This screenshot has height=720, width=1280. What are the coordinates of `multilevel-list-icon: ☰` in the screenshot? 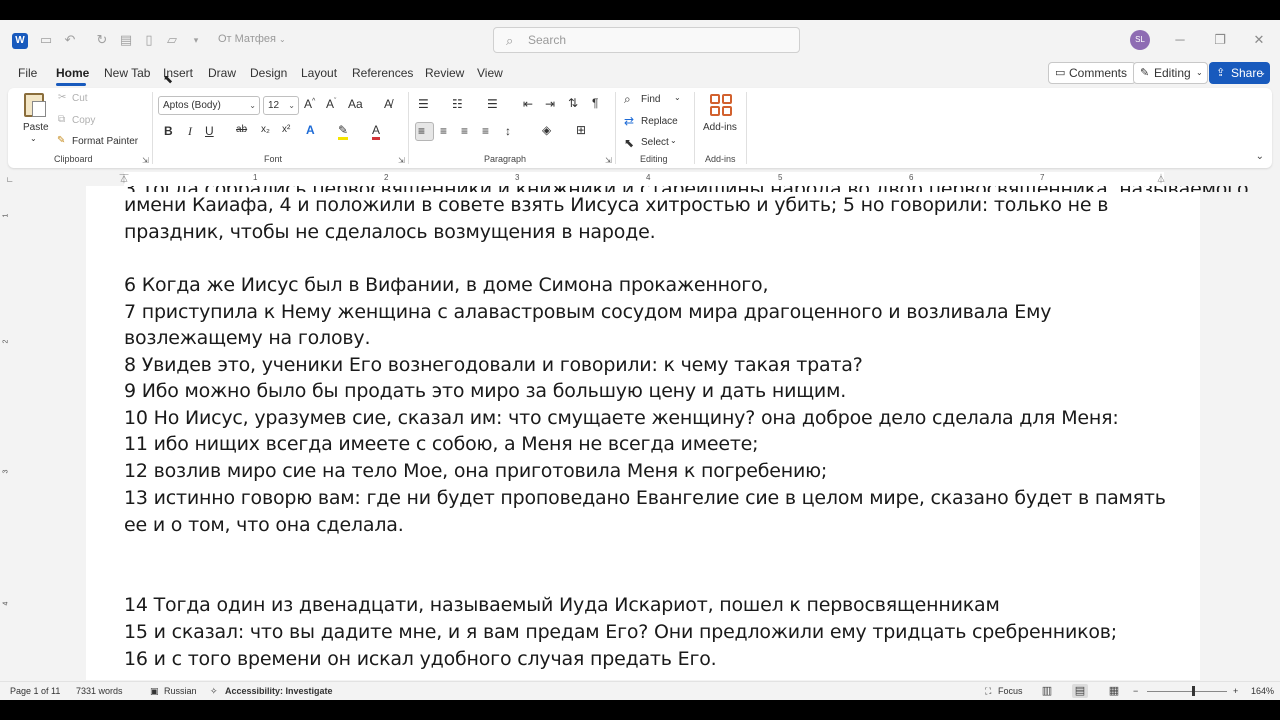 It's located at (492, 104).